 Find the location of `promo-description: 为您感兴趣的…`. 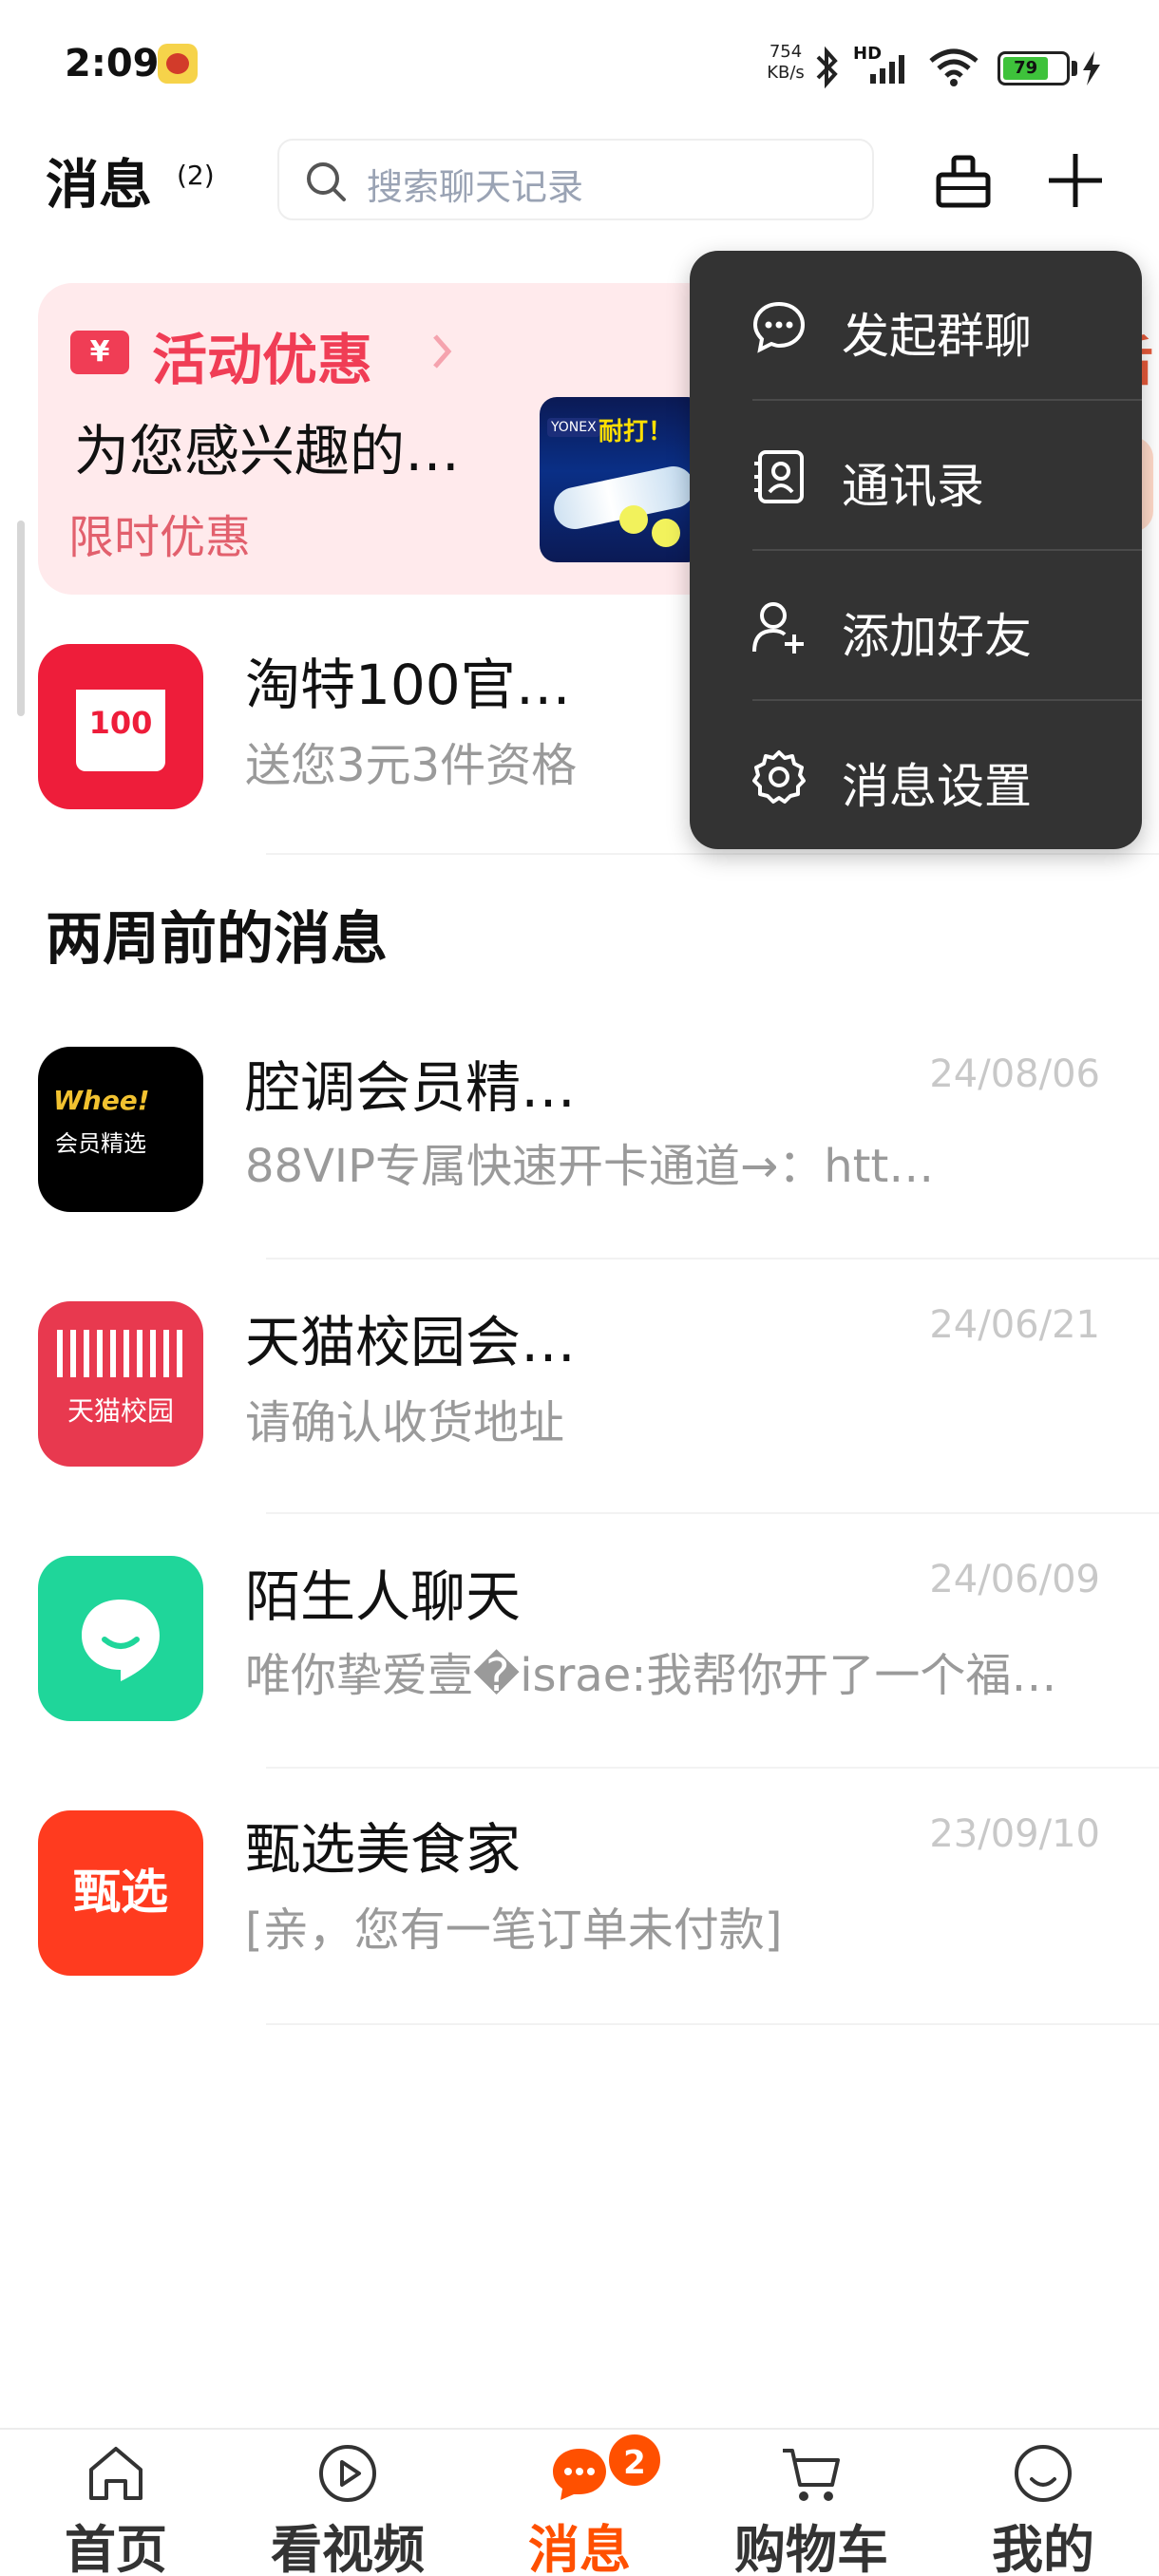

promo-description: 为您感兴趣的… is located at coordinates (267, 451).